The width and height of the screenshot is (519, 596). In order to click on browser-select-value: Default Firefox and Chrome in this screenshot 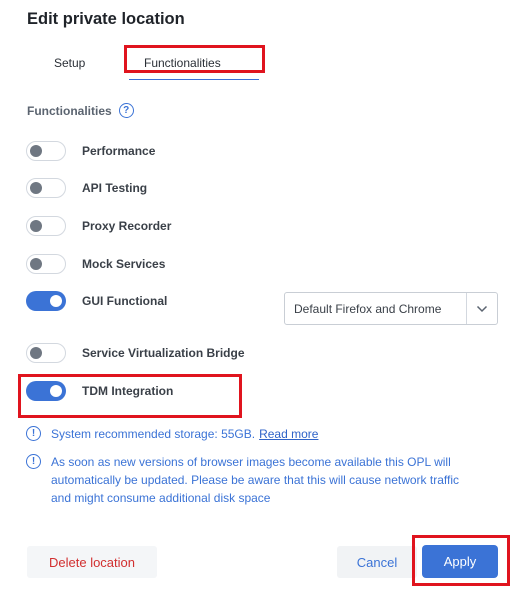, I will do `click(368, 308)`.